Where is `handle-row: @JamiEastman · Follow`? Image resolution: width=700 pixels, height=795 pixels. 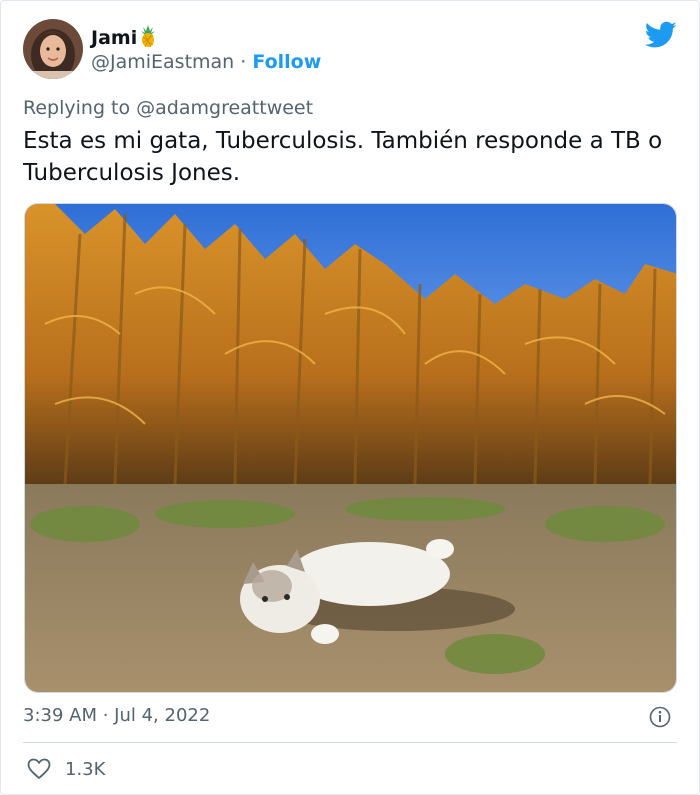
handle-row: @JamiEastman · Follow is located at coordinates (206, 62).